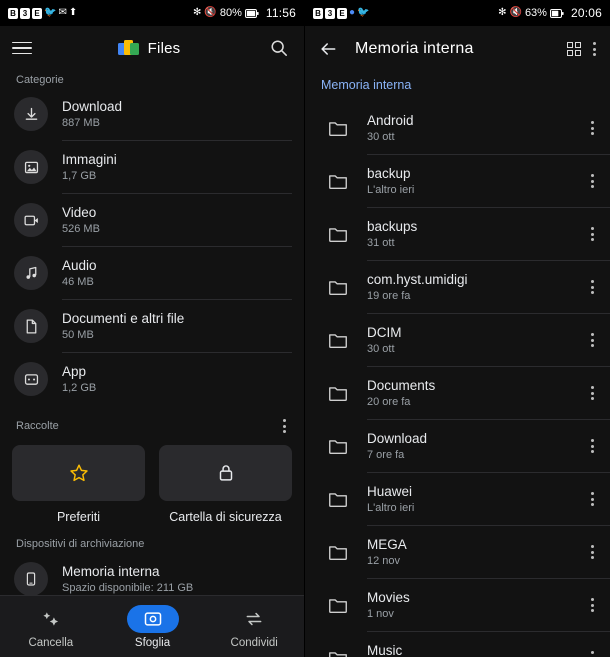  What do you see at coordinates (457, 644) in the screenshot?
I see `file-row: Music 1 ora fa` at bounding box center [457, 644].